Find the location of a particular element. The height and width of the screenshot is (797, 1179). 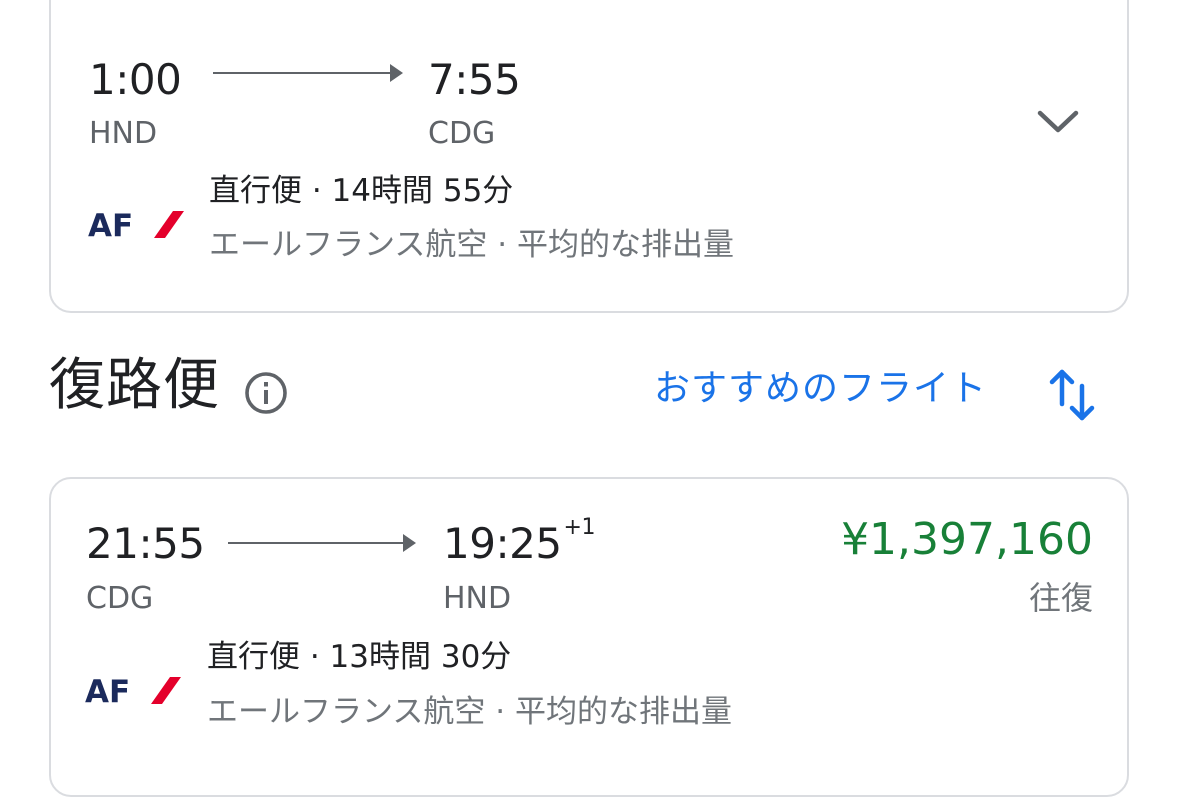

arrive-time: 7:55 is located at coordinates (474, 79).